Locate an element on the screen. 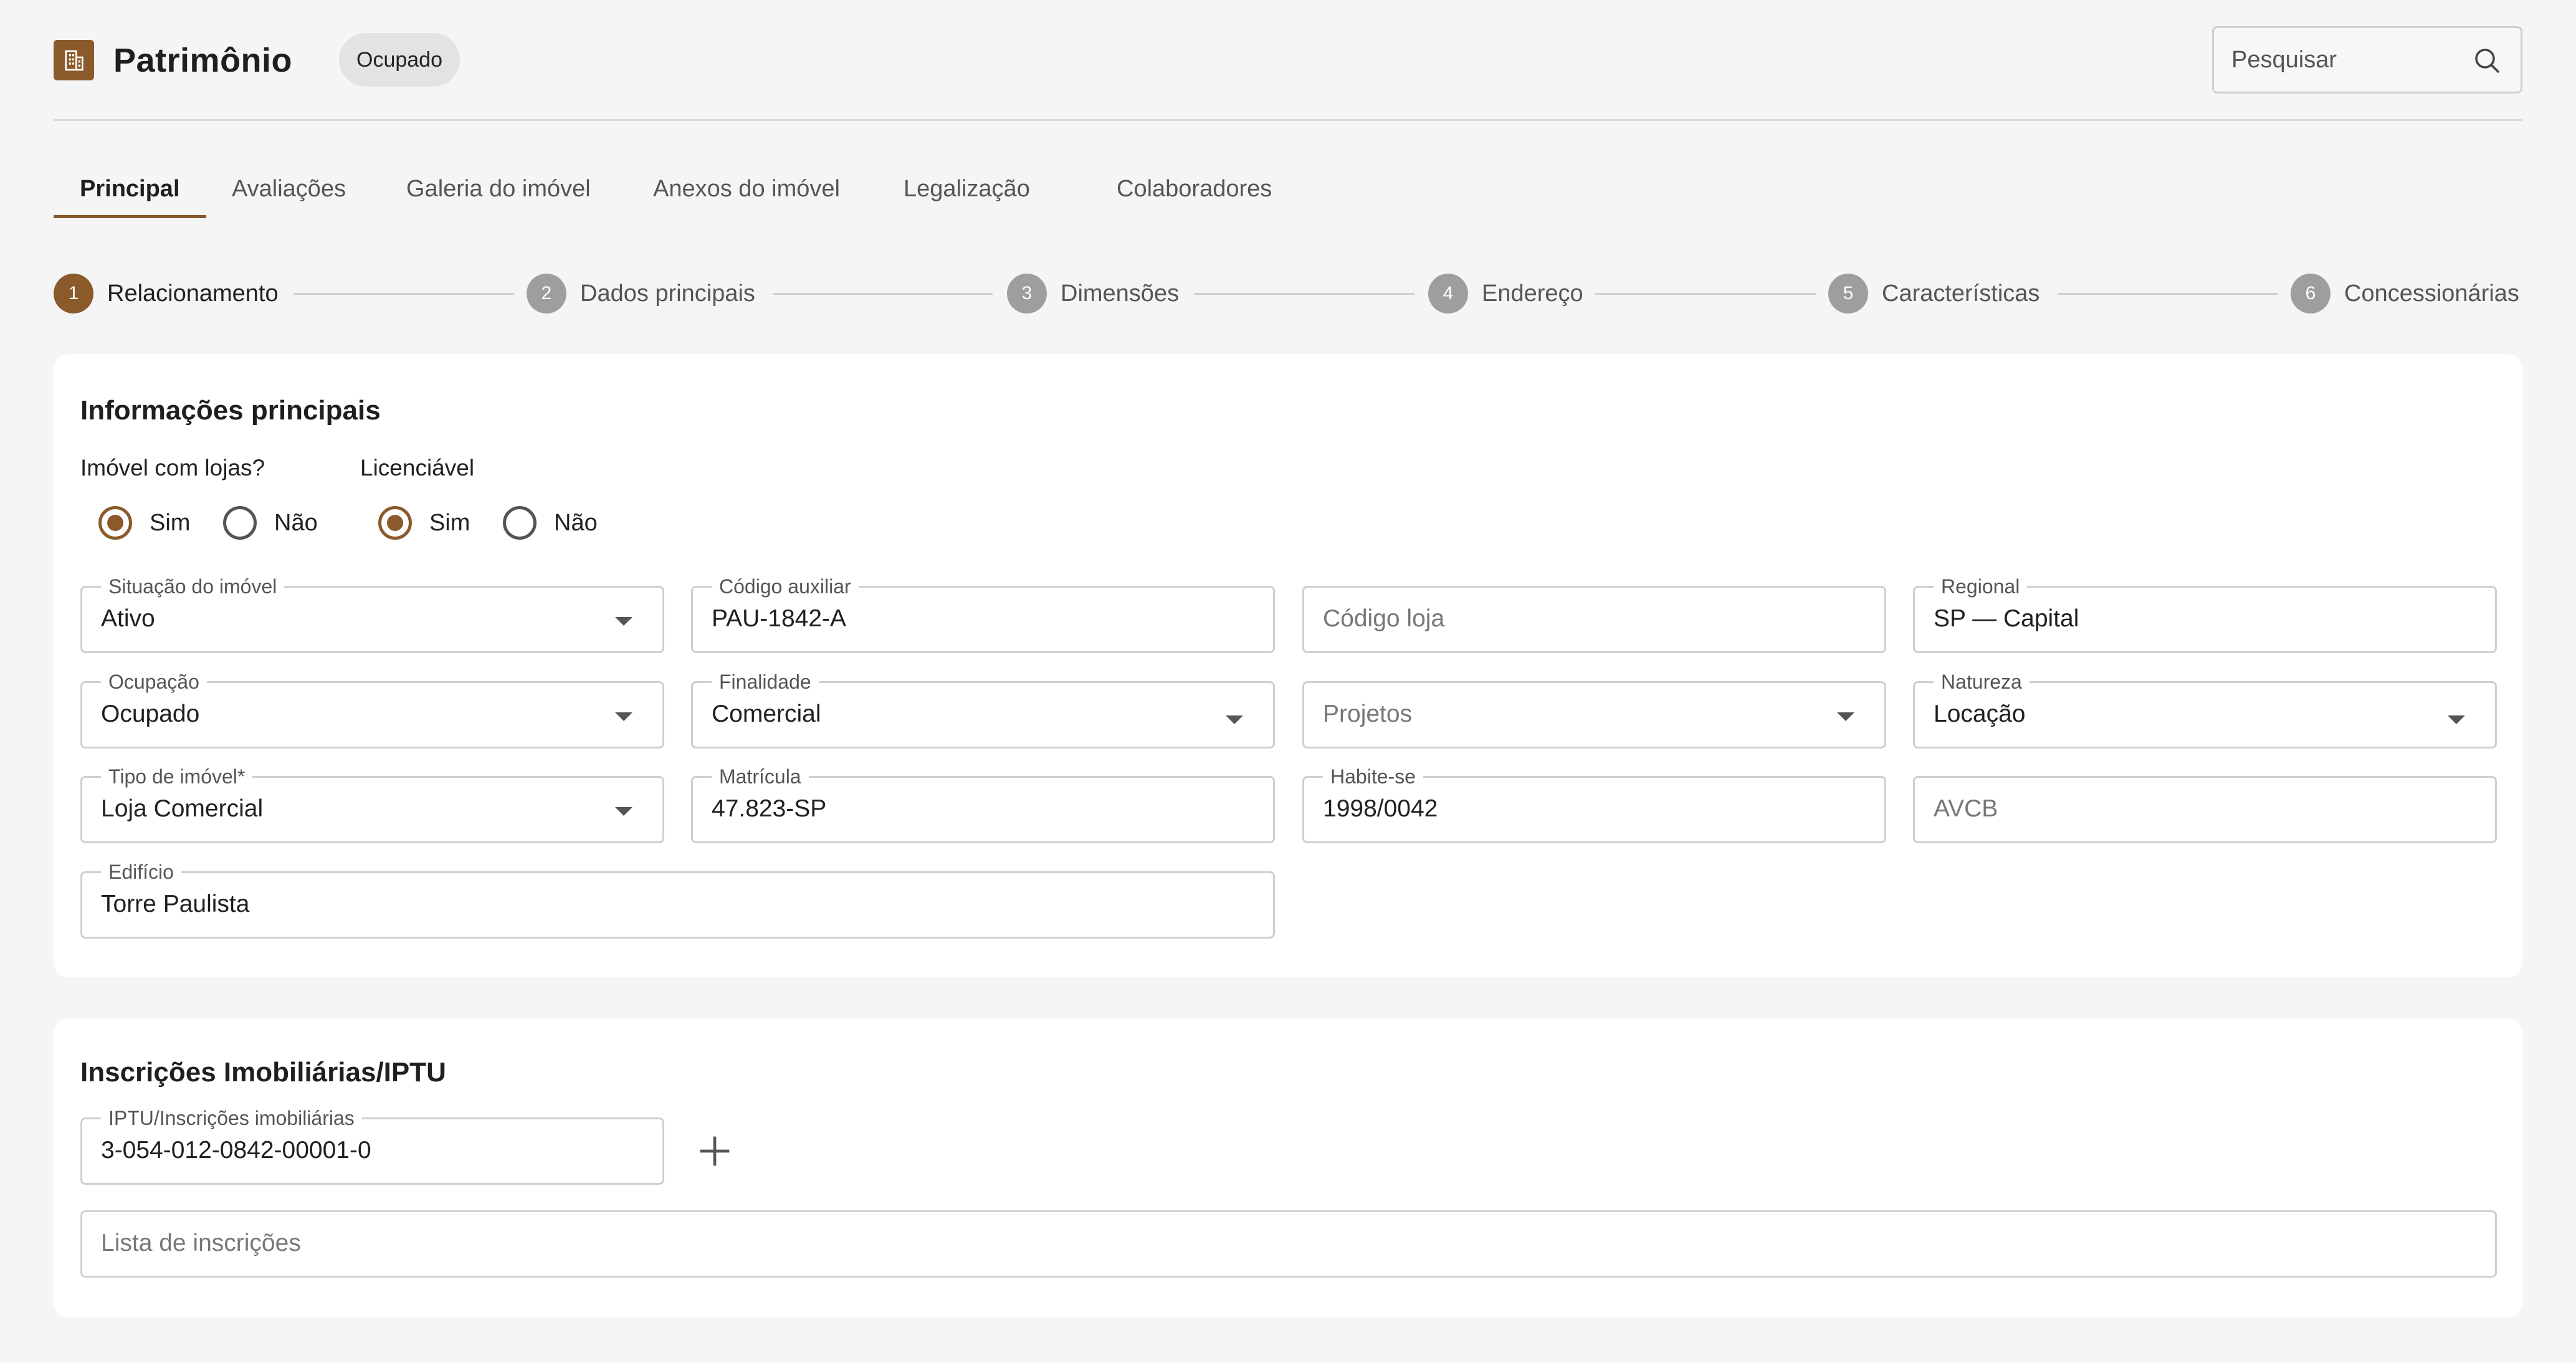 The width and height of the screenshot is (2576, 1363). field-value: Torre Paulista is located at coordinates (176, 904).